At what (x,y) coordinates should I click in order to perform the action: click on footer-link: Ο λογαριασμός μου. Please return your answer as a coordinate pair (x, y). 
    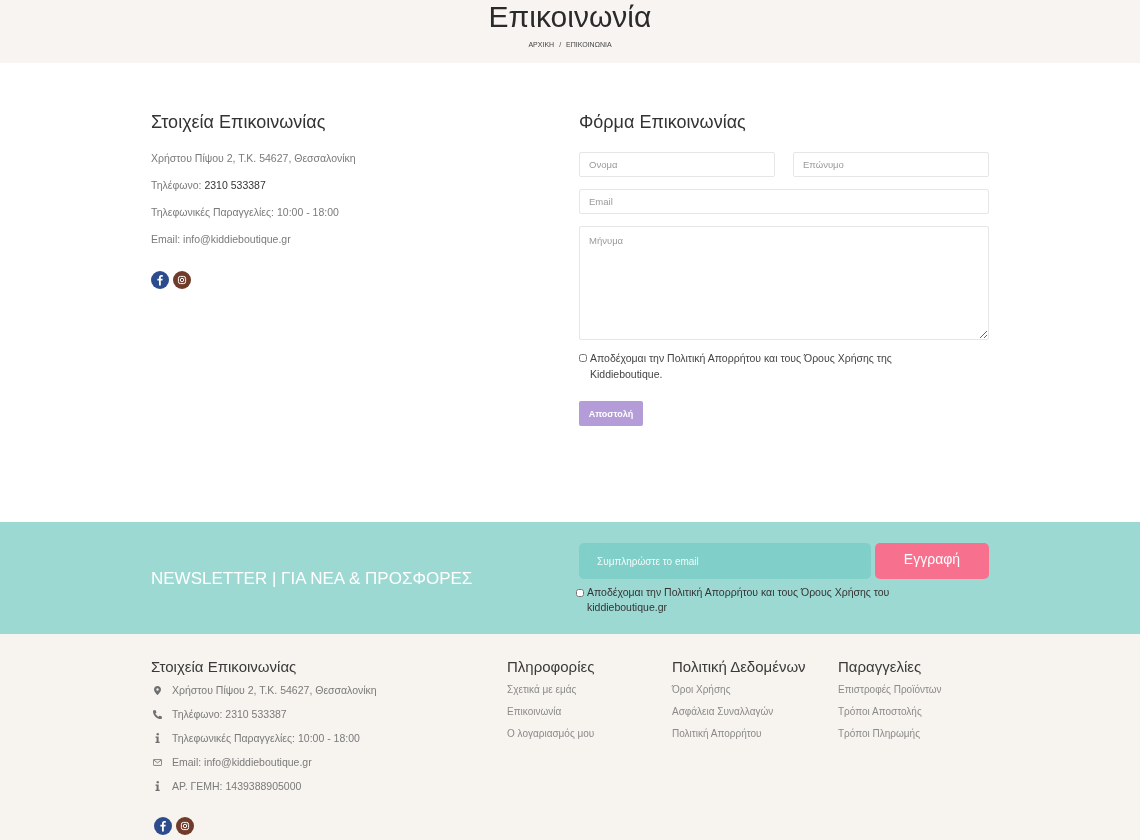
    Looking at the image, I should click on (551, 734).